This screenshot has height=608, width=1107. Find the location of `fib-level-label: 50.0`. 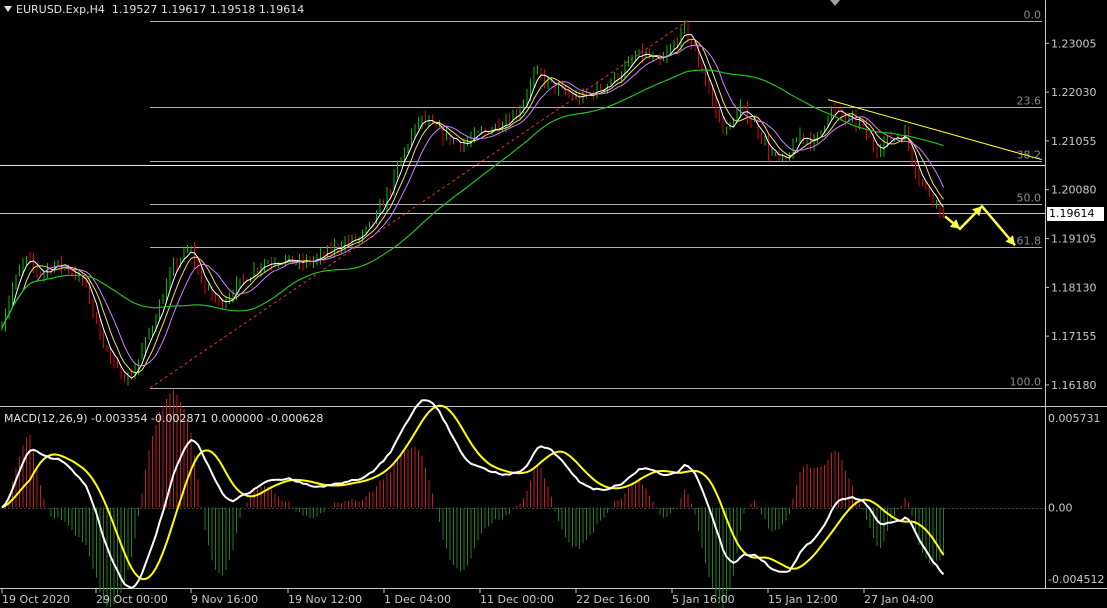

fib-level-label: 50.0 is located at coordinates (1029, 198).